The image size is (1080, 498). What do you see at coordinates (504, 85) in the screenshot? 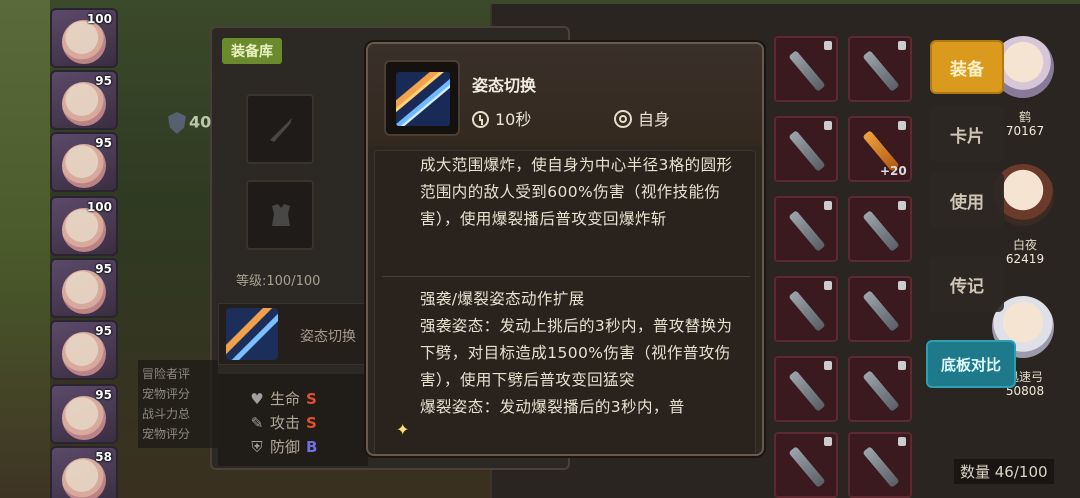
I see `skill-name: 姿态切换` at bounding box center [504, 85].